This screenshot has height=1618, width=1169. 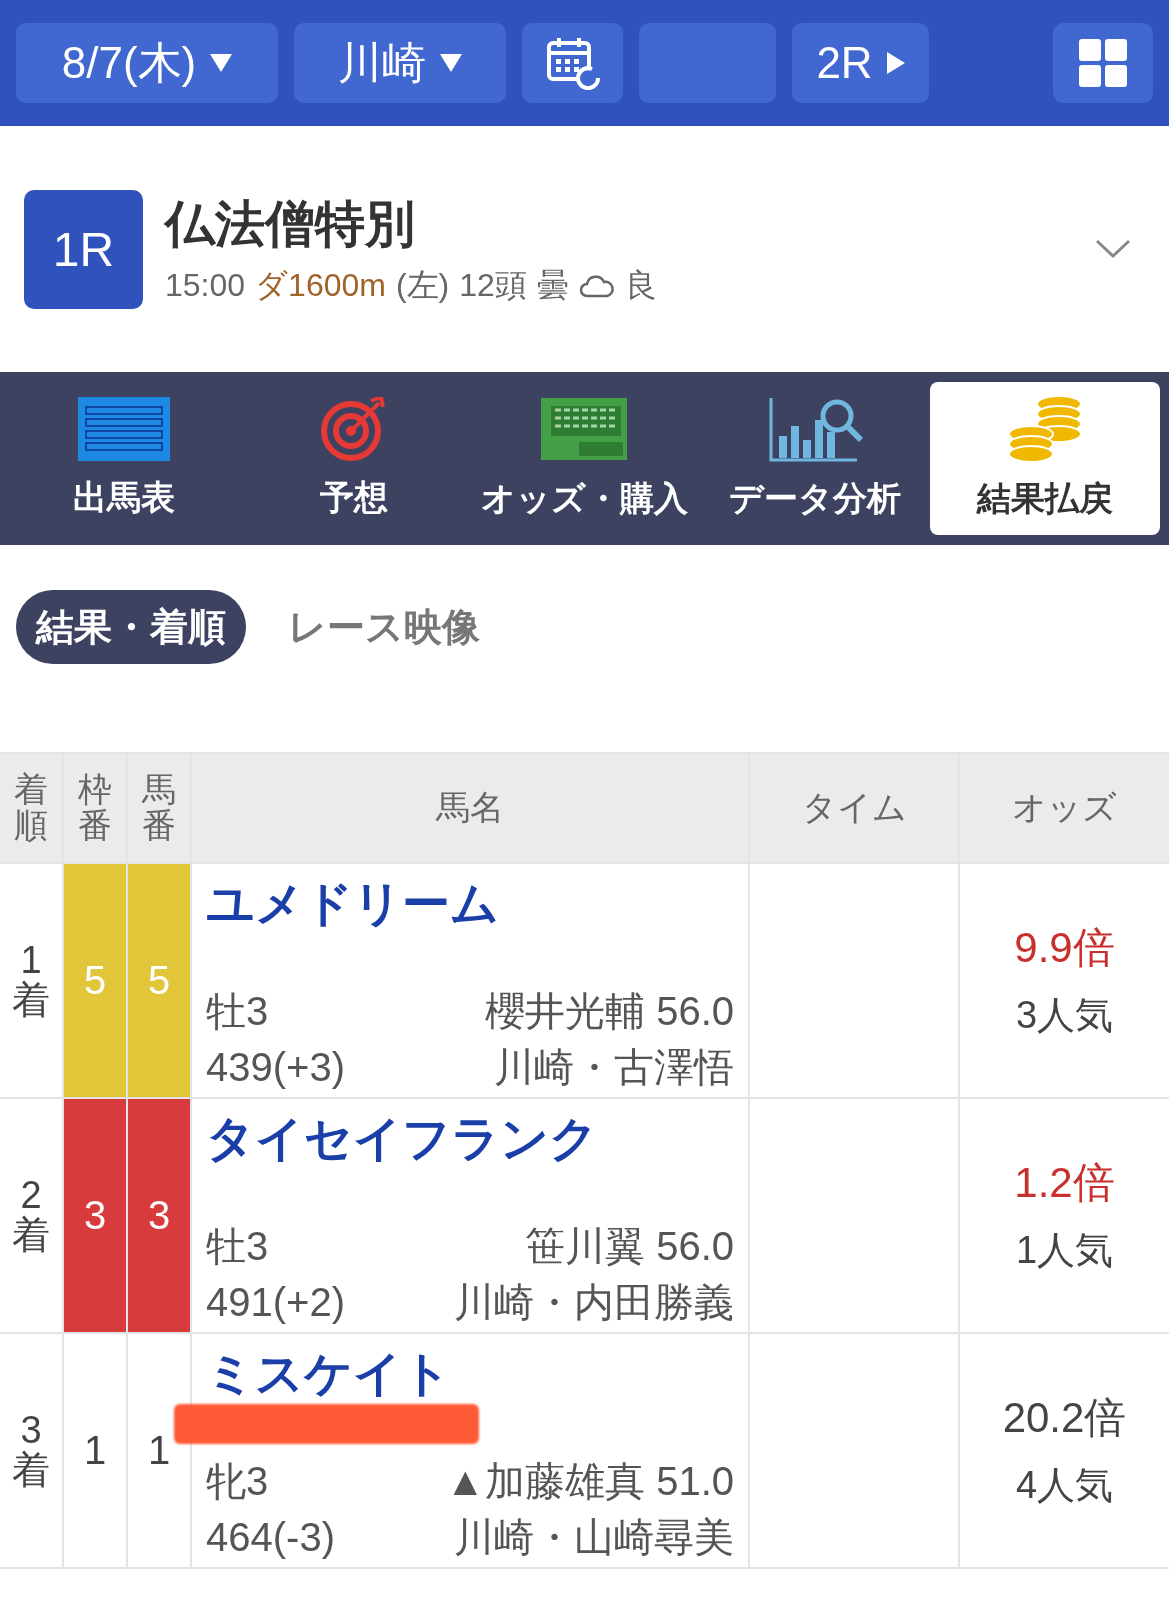 What do you see at coordinates (1064, 1418) in the screenshot?
I see `odds-value: 20.2倍` at bounding box center [1064, 1418].